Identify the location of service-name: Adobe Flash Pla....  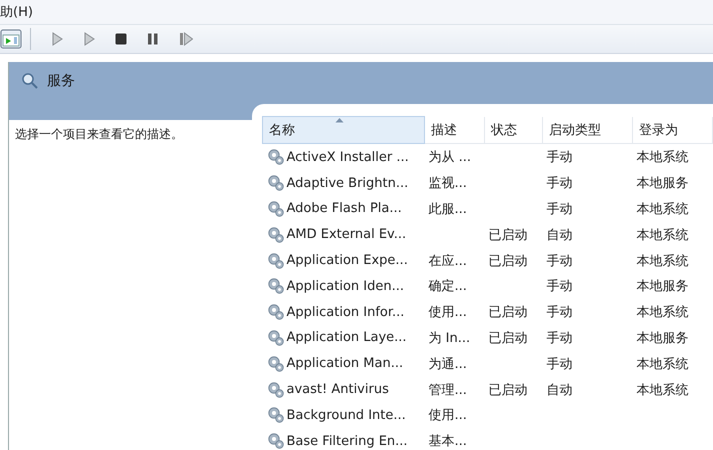
(344, 208).